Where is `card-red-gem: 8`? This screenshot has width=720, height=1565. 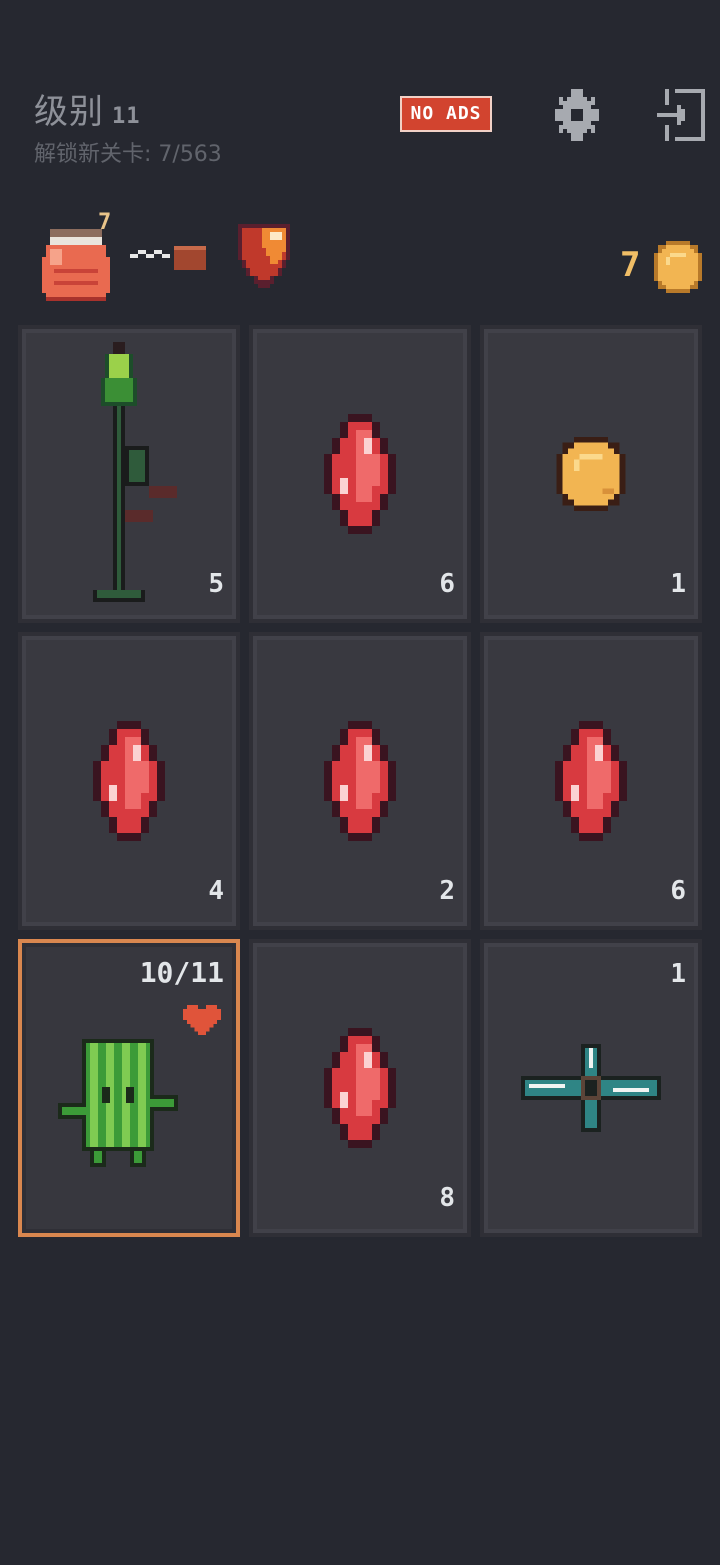 card-red-gem: 8 is located at coordinates (360, 1088).